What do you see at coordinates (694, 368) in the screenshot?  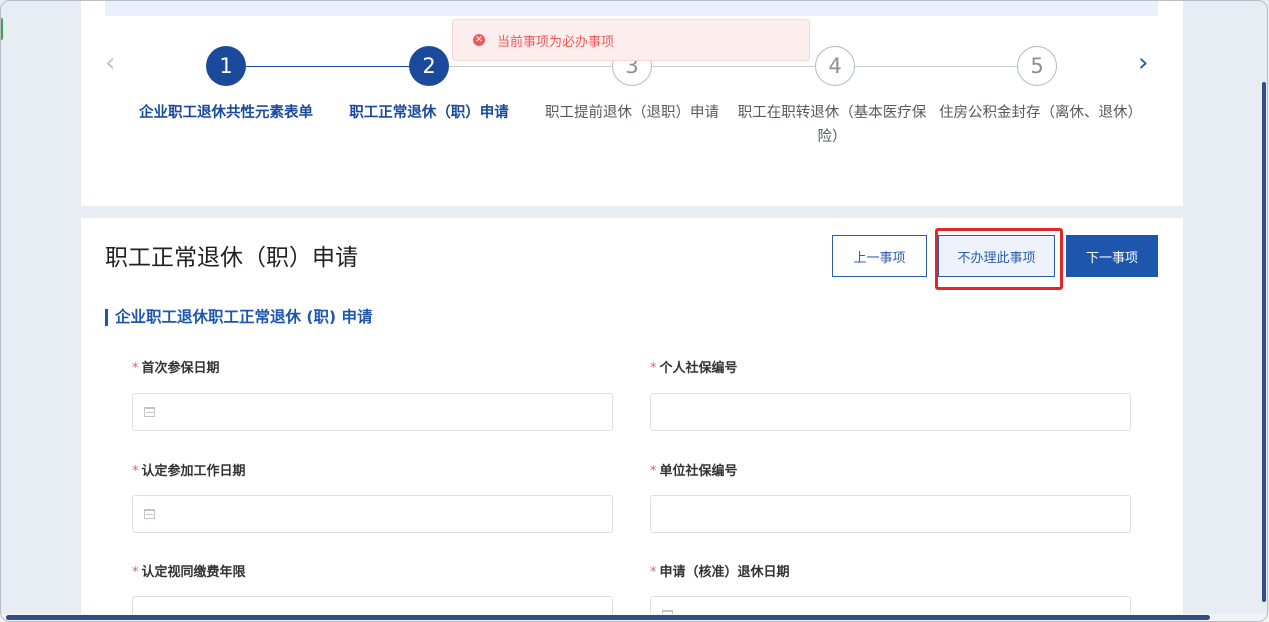 I see `field-label-personal-ss-number: * 个人社保编号` at bounding box center [694, 368].